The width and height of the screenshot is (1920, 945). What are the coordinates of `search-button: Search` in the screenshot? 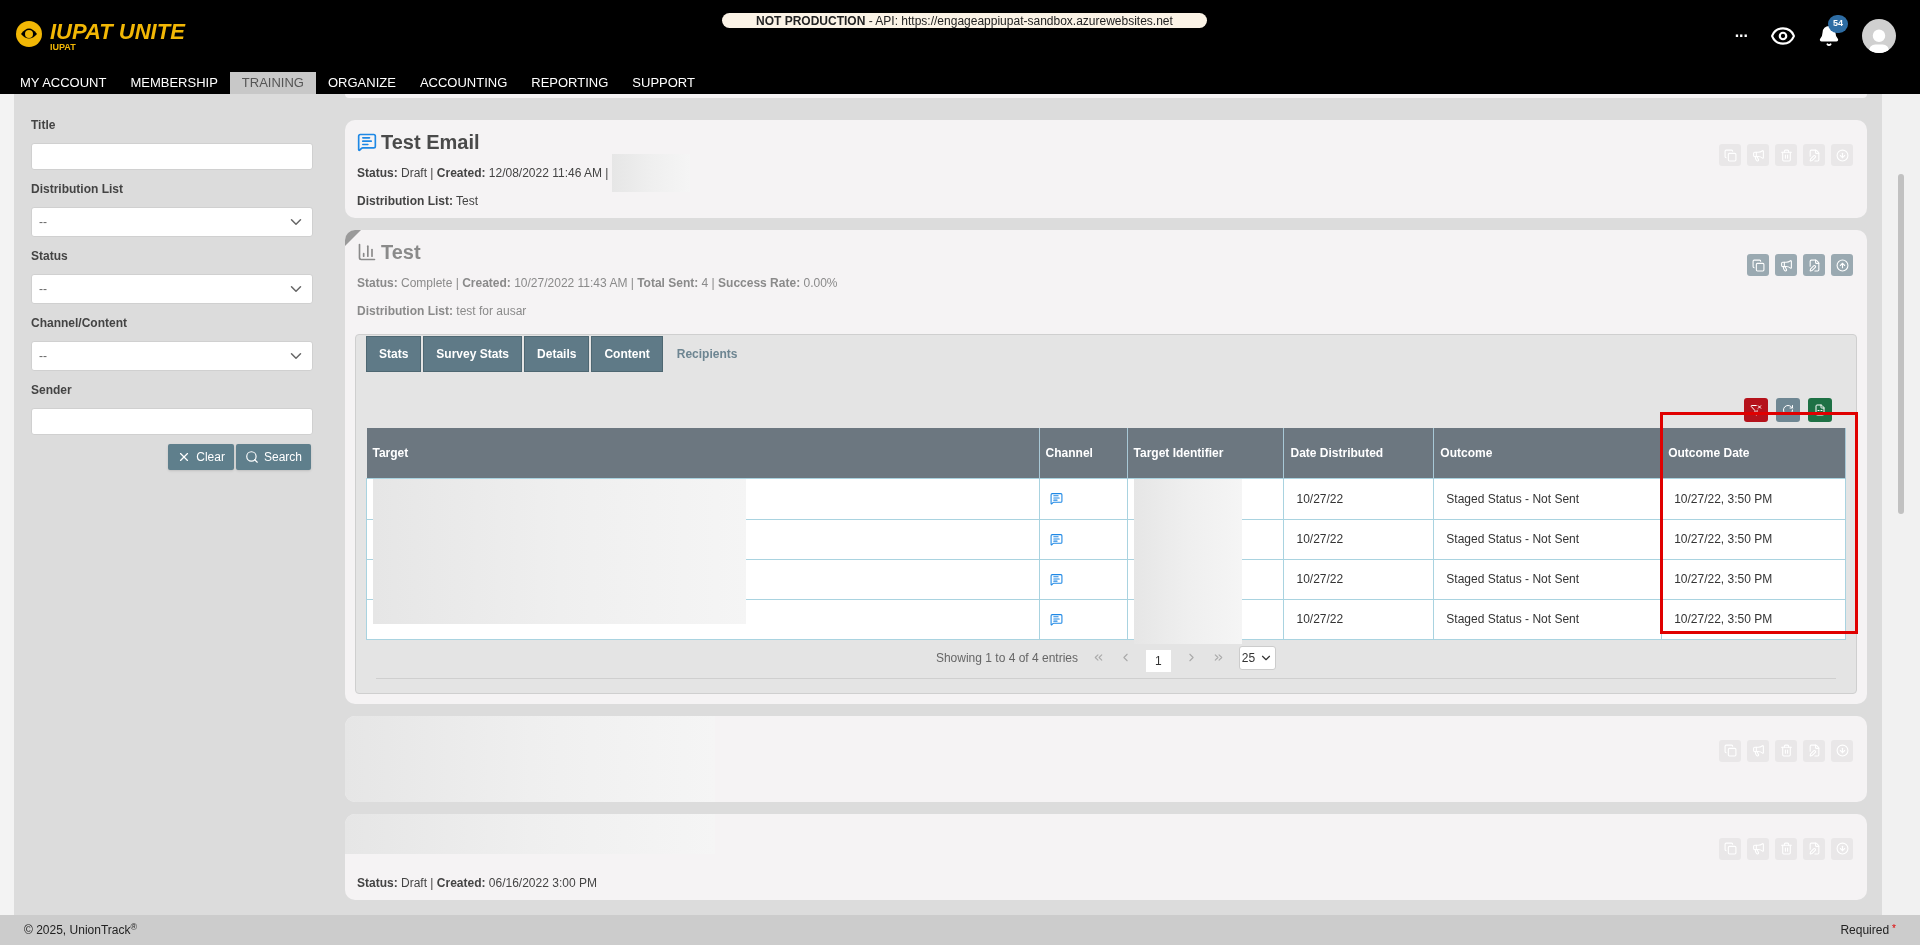 It's located at (273, 457).